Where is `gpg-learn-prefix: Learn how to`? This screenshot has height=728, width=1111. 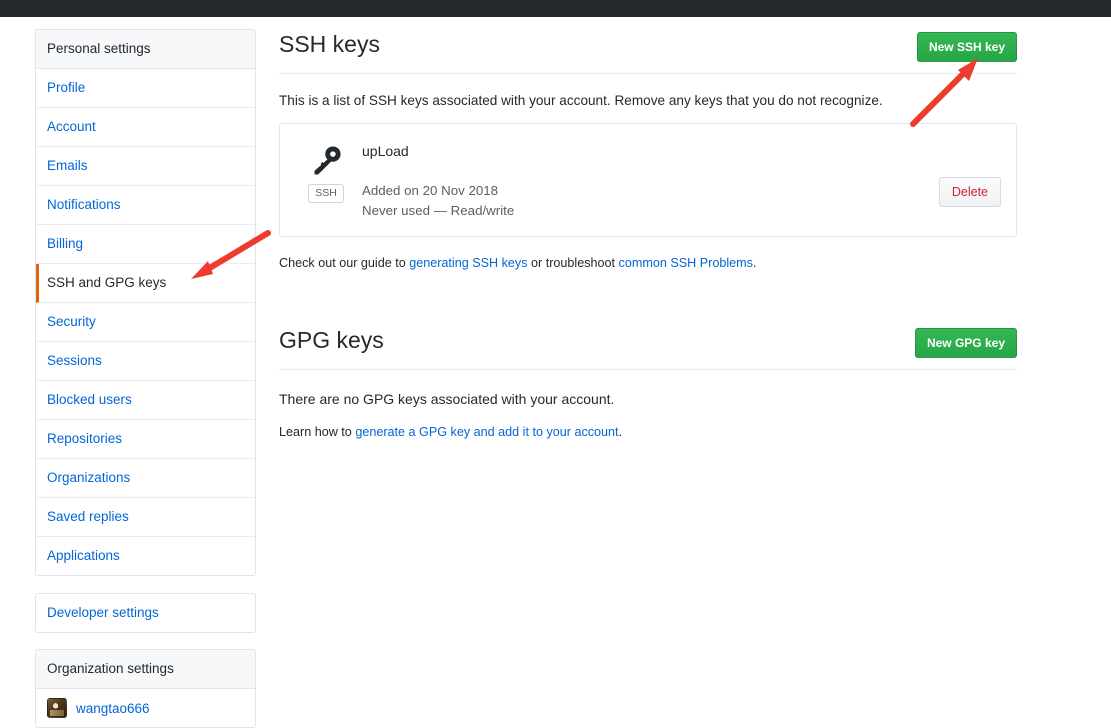
gpg-learn-prefix: Learn how to is located at coordinates (317, 432).